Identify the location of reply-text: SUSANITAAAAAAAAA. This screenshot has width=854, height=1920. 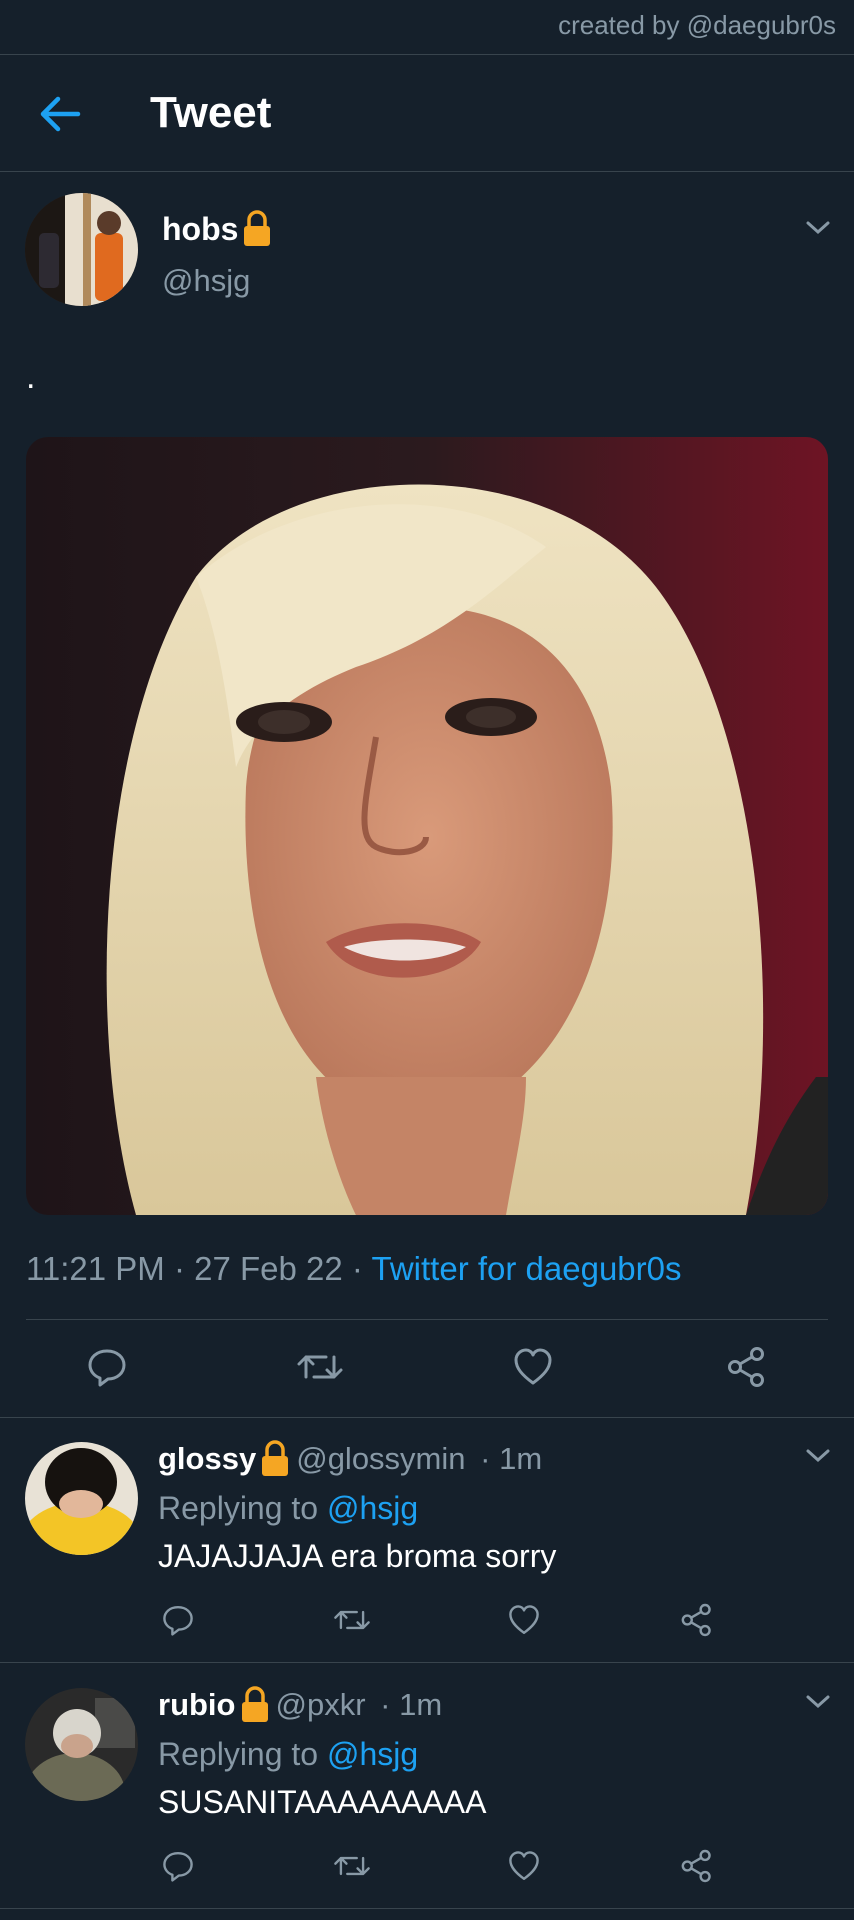
(322, 1802).